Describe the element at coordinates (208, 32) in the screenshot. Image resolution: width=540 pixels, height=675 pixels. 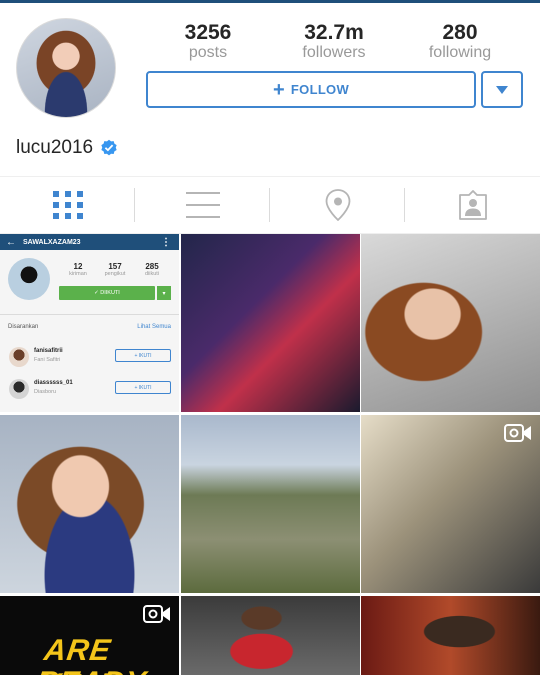
I see `posts-count: 3256` at that location.